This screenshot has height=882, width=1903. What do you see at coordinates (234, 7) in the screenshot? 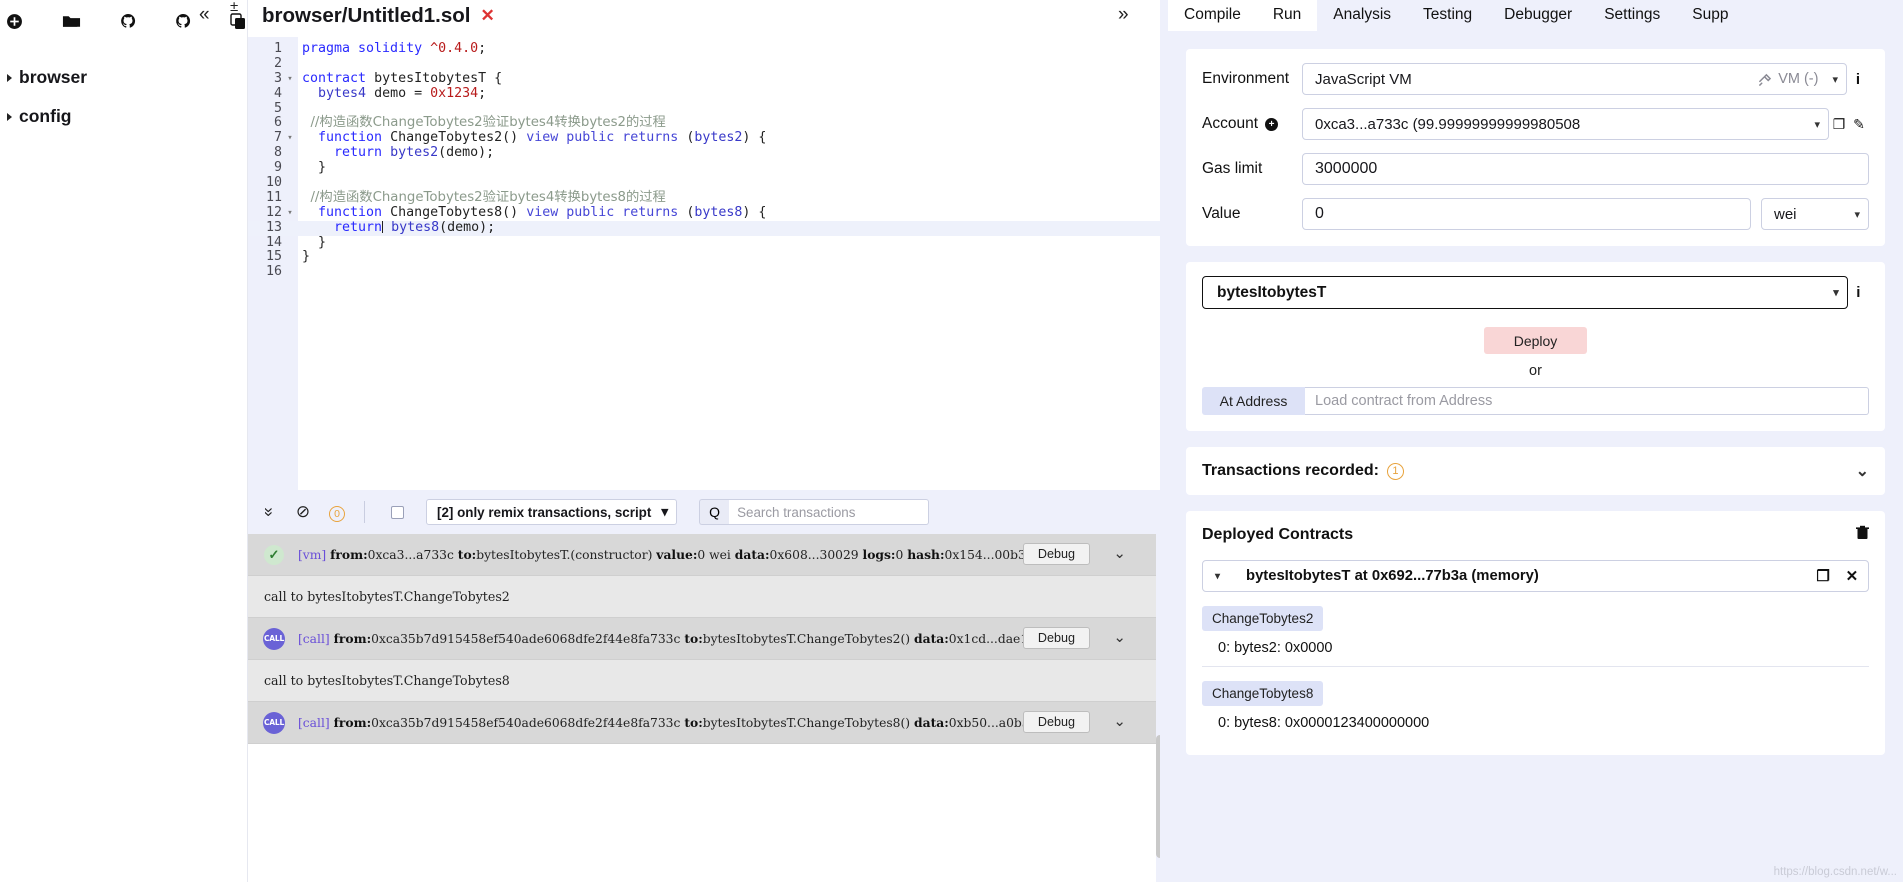
I see `font-size-icon: ±` at bounding box center [234, 7].